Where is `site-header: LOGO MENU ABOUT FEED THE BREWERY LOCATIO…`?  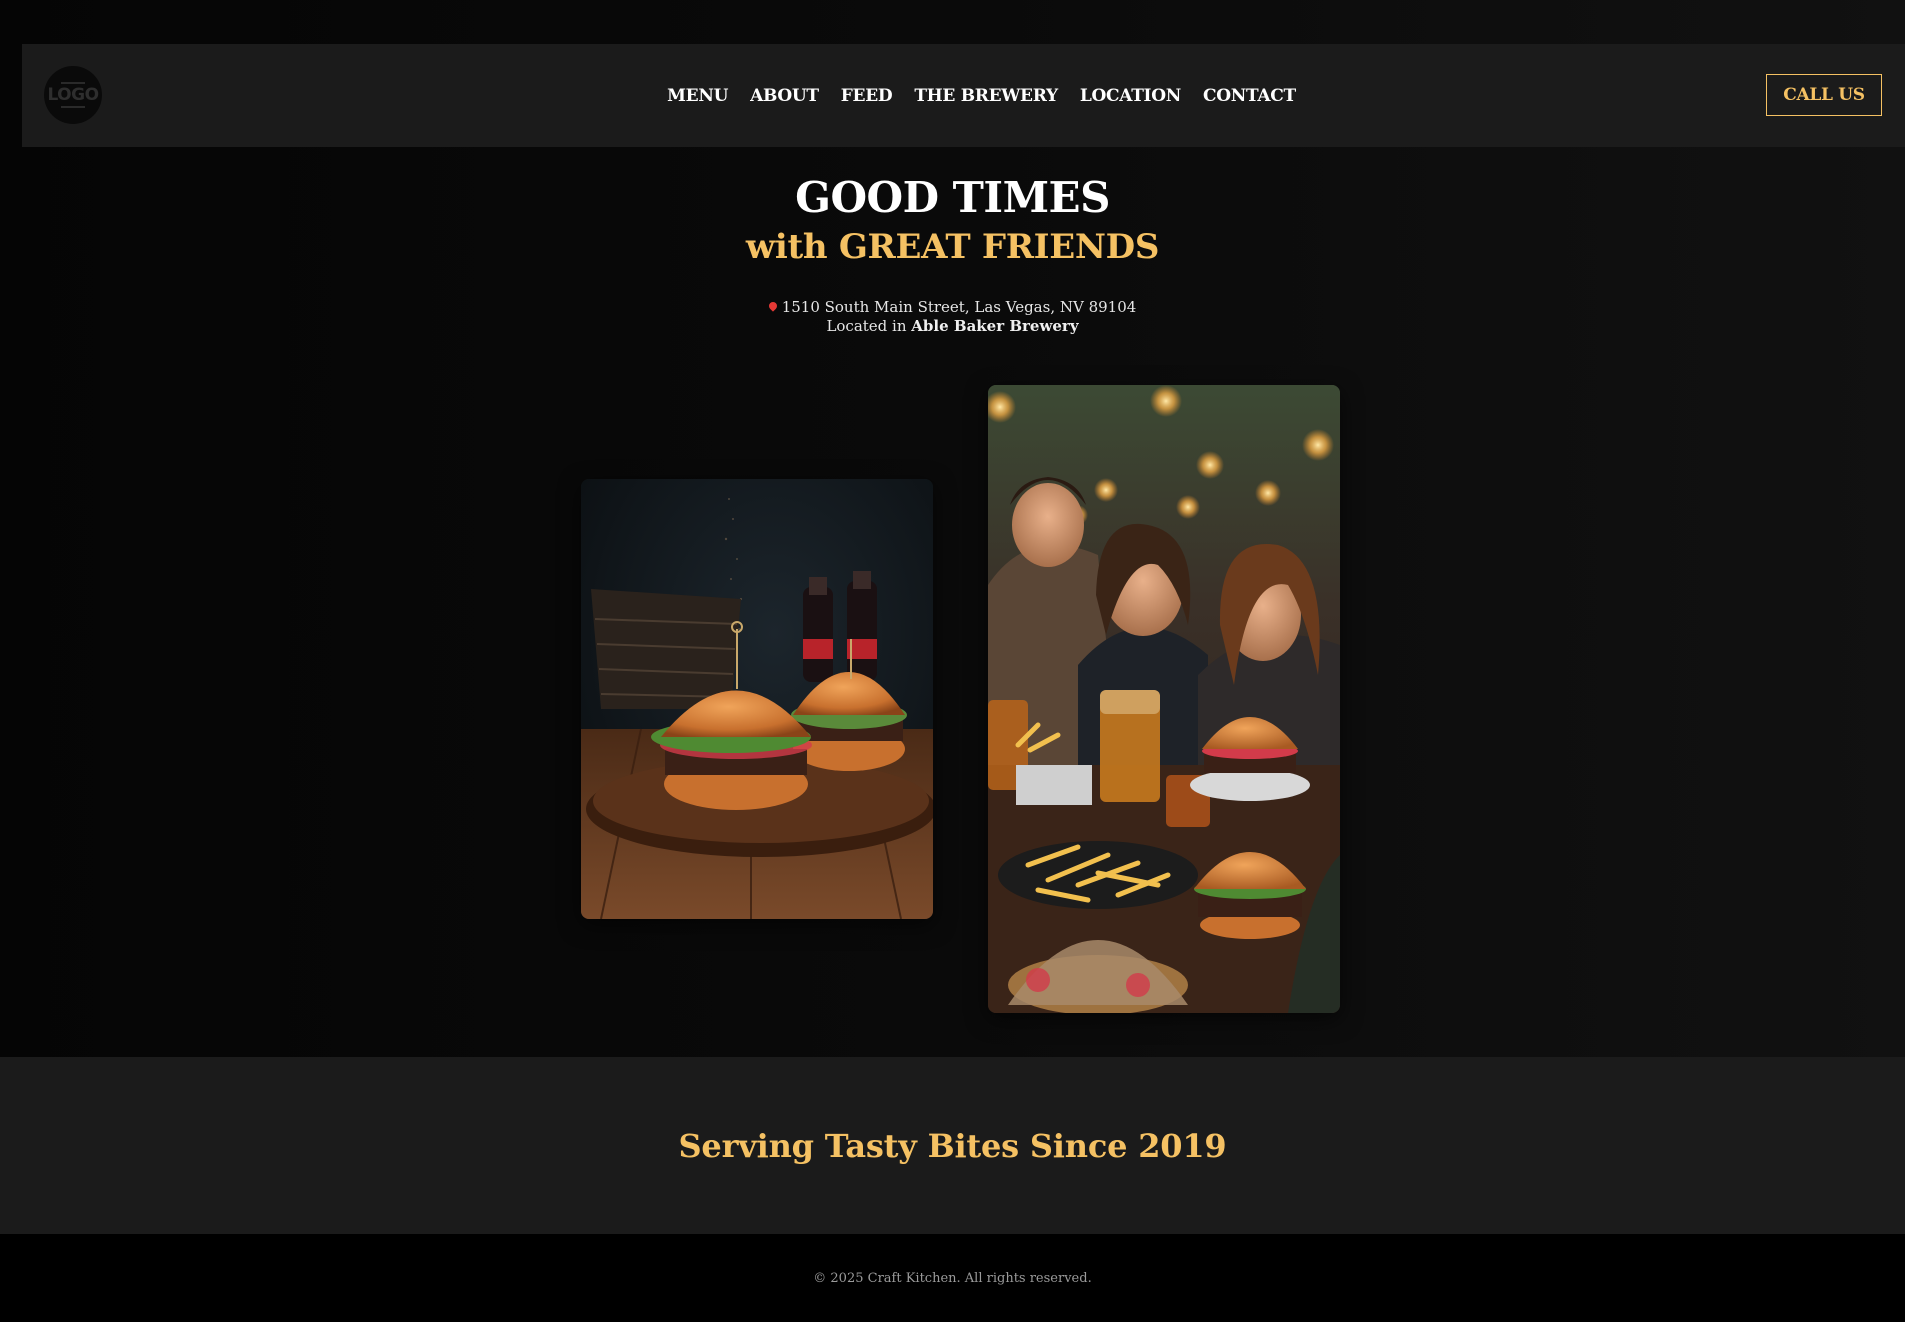
site-header: LOGO MENU ABOUT FEED THE BREWERY LOCATIO… is located at coordinates (963, 95).